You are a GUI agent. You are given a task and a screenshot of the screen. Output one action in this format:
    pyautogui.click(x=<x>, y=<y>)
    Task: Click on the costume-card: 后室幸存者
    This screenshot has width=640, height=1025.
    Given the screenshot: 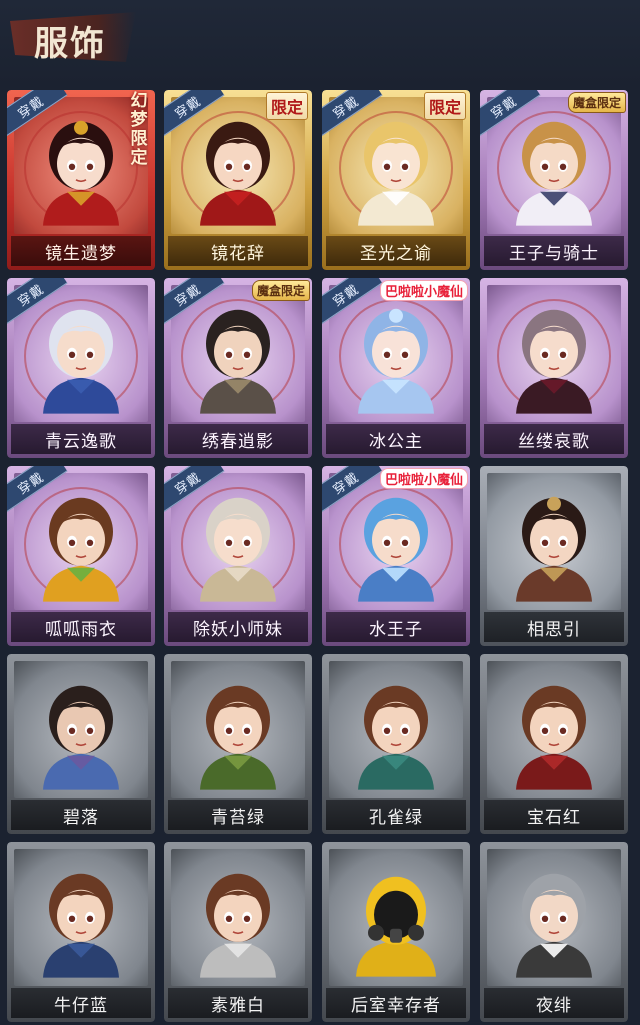 What is the action you would take?
    pyautogui.click(x=396, y=932)
    